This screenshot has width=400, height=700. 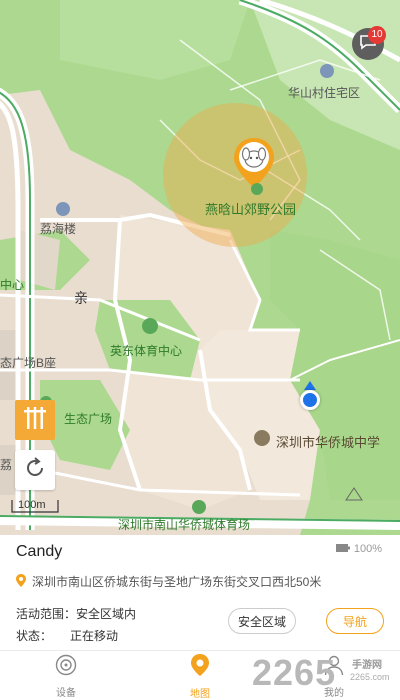 What do you see at coordinates (200, 667) in the screenshot?
I see `map-tab-icon` at bounding box center [200, 667].